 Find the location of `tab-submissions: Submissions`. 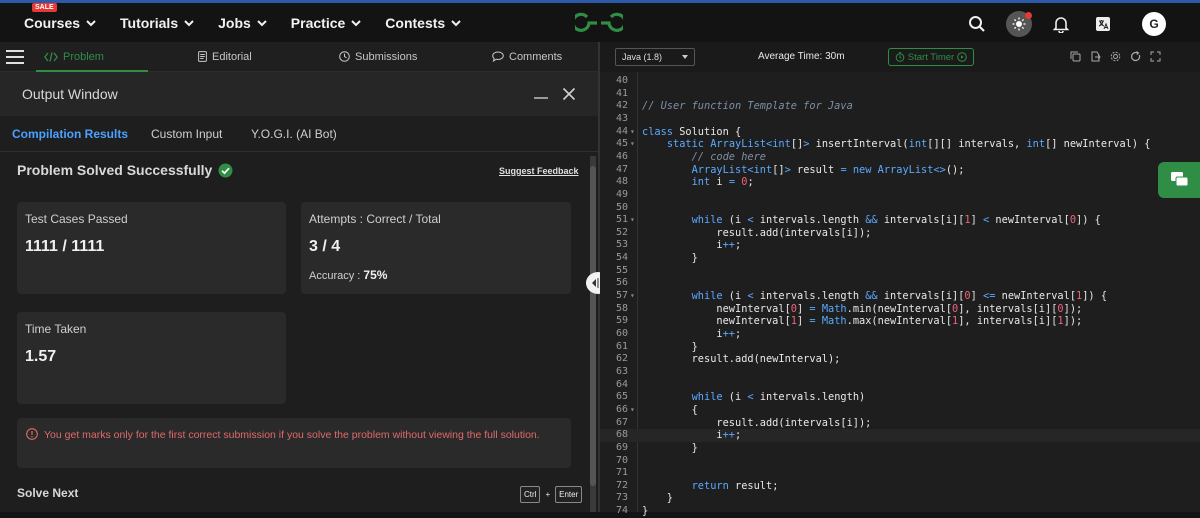

tab-submissions: Submissions is located at coordinates (378, 57).